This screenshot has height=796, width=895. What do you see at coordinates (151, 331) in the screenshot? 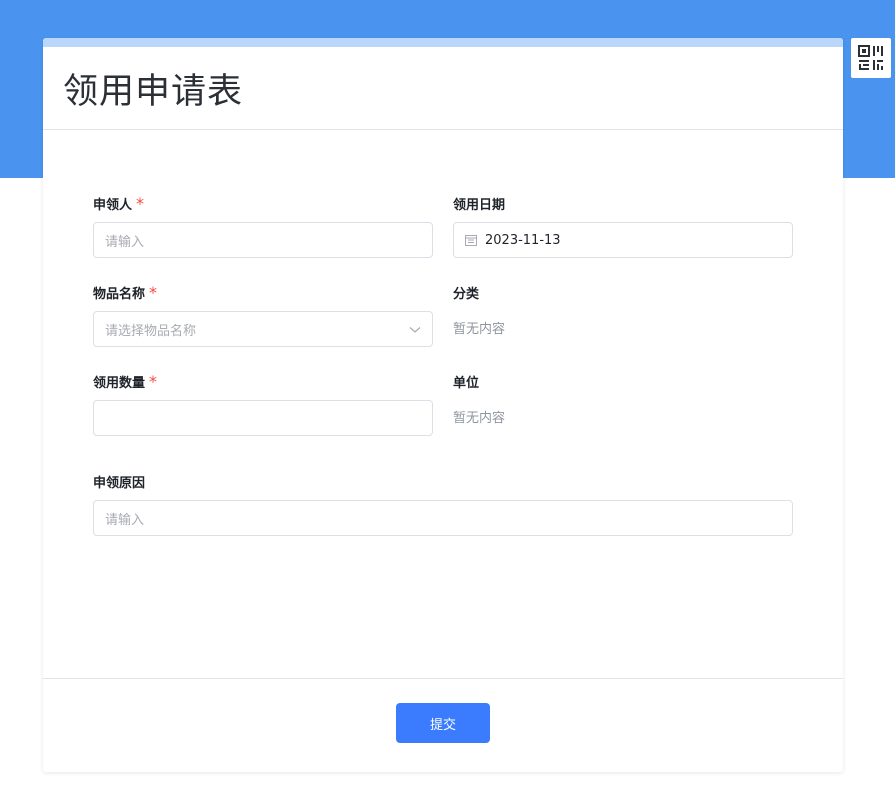
I see `item-name-placeholder: 请选择物品名称` at bounding box center [151, 331].